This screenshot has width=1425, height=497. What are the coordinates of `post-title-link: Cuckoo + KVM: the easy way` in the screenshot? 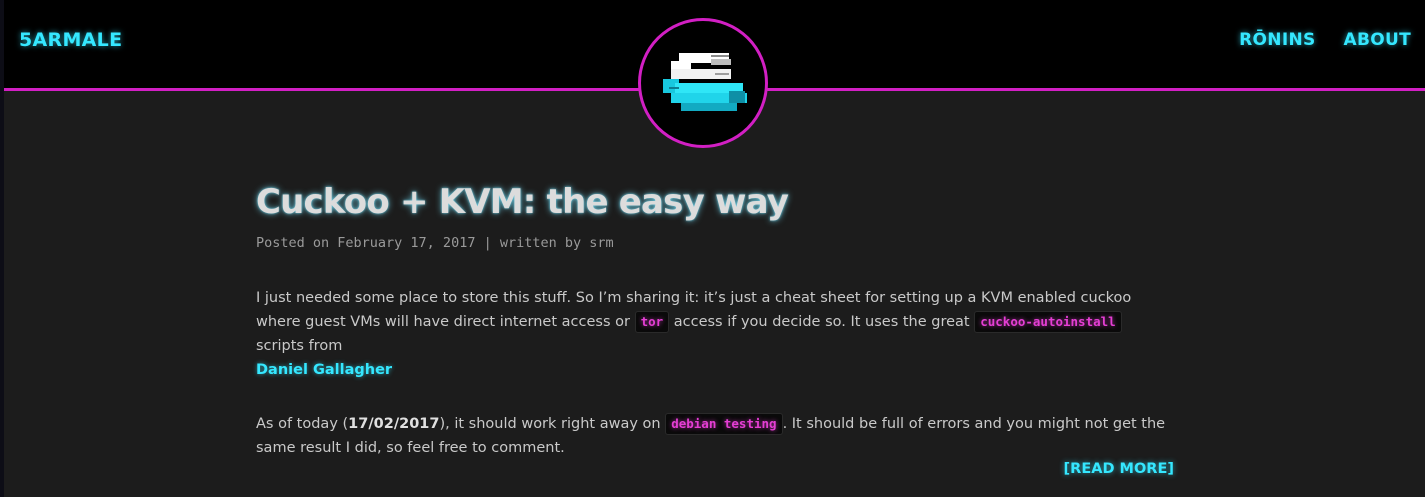 It's located at (715, 202).